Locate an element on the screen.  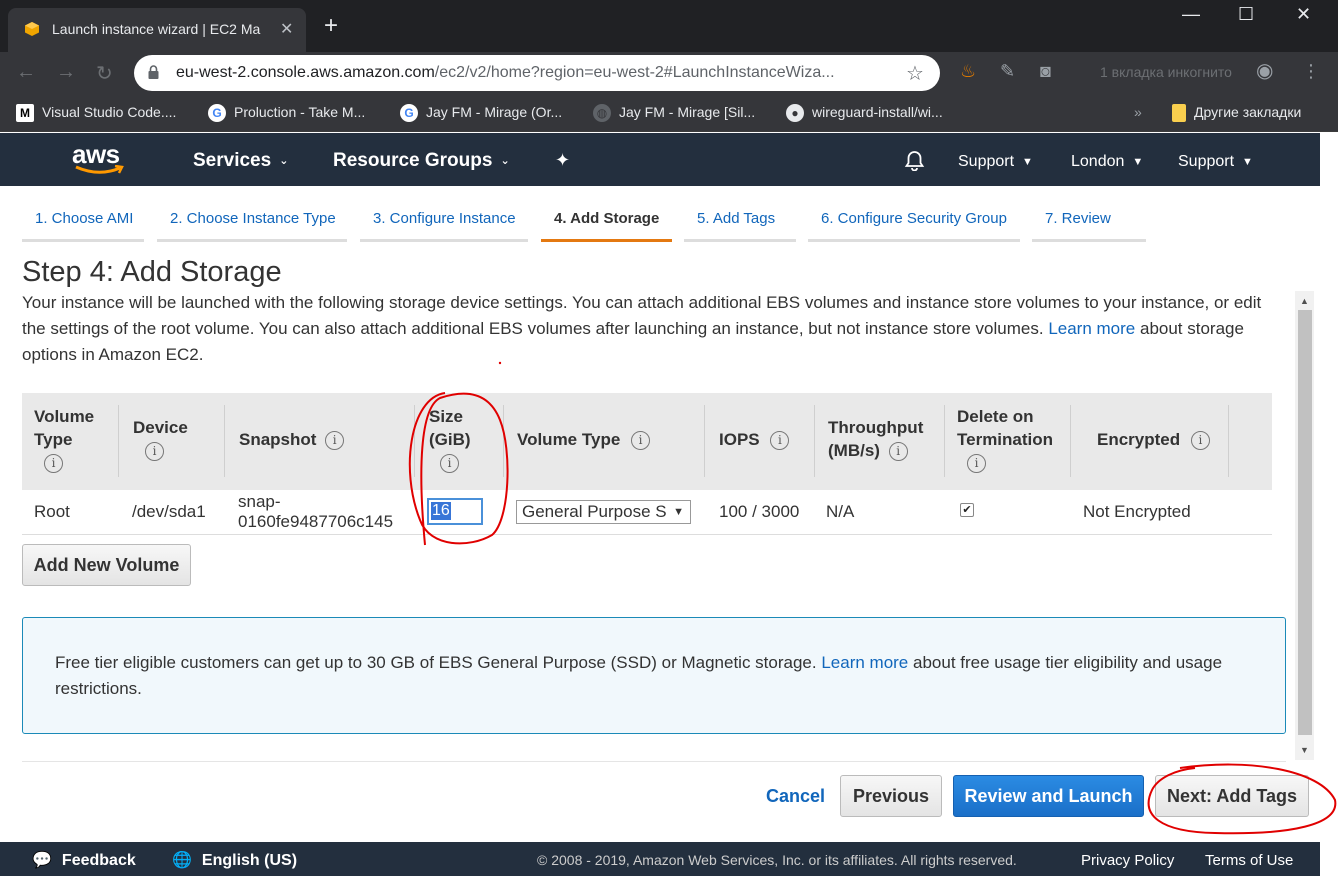
col-size: Size (GiB) i is located at coordinates (450, 439).